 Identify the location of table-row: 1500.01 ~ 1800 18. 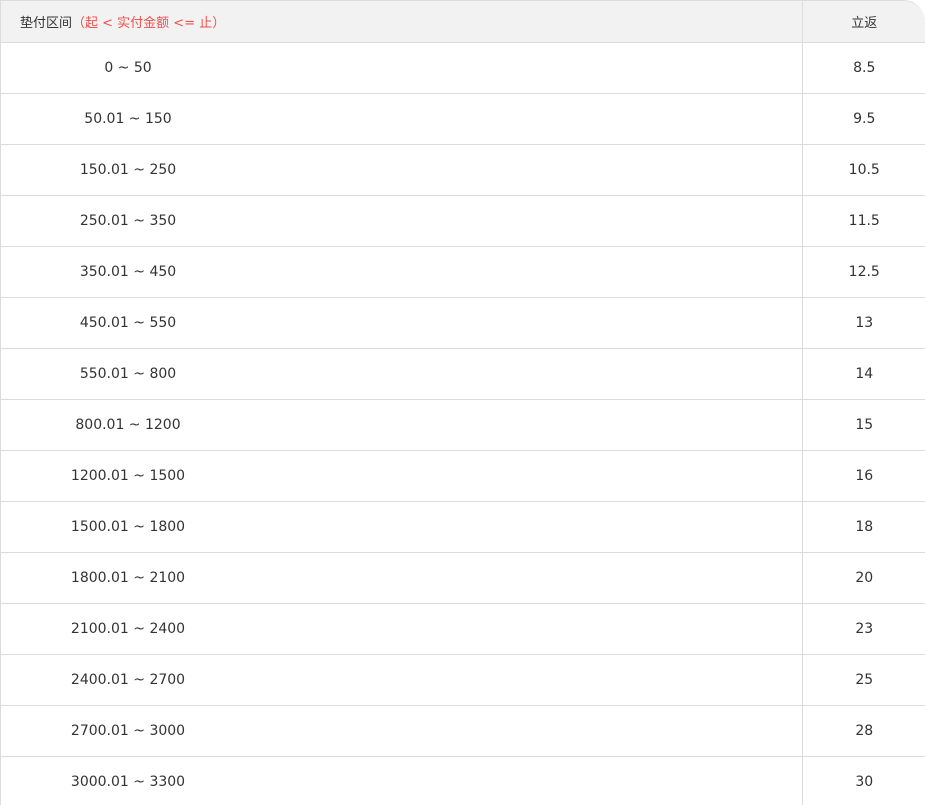
(463, 527).